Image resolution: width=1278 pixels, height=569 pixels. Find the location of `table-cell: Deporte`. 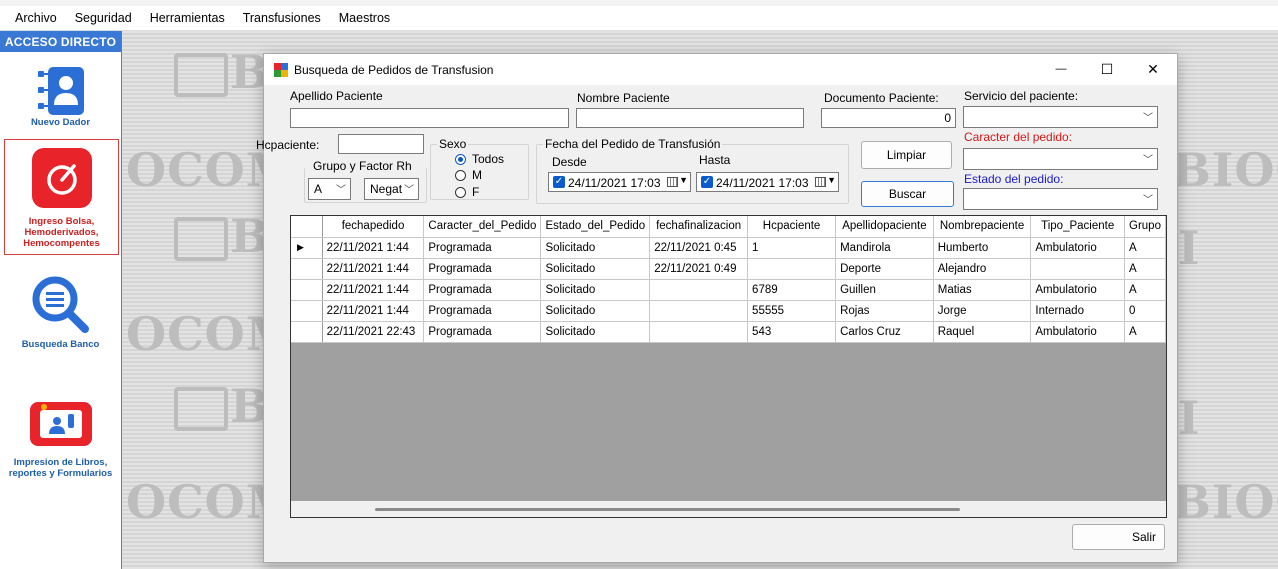

table-cell: Deporte is located at coordinates (884, 269).